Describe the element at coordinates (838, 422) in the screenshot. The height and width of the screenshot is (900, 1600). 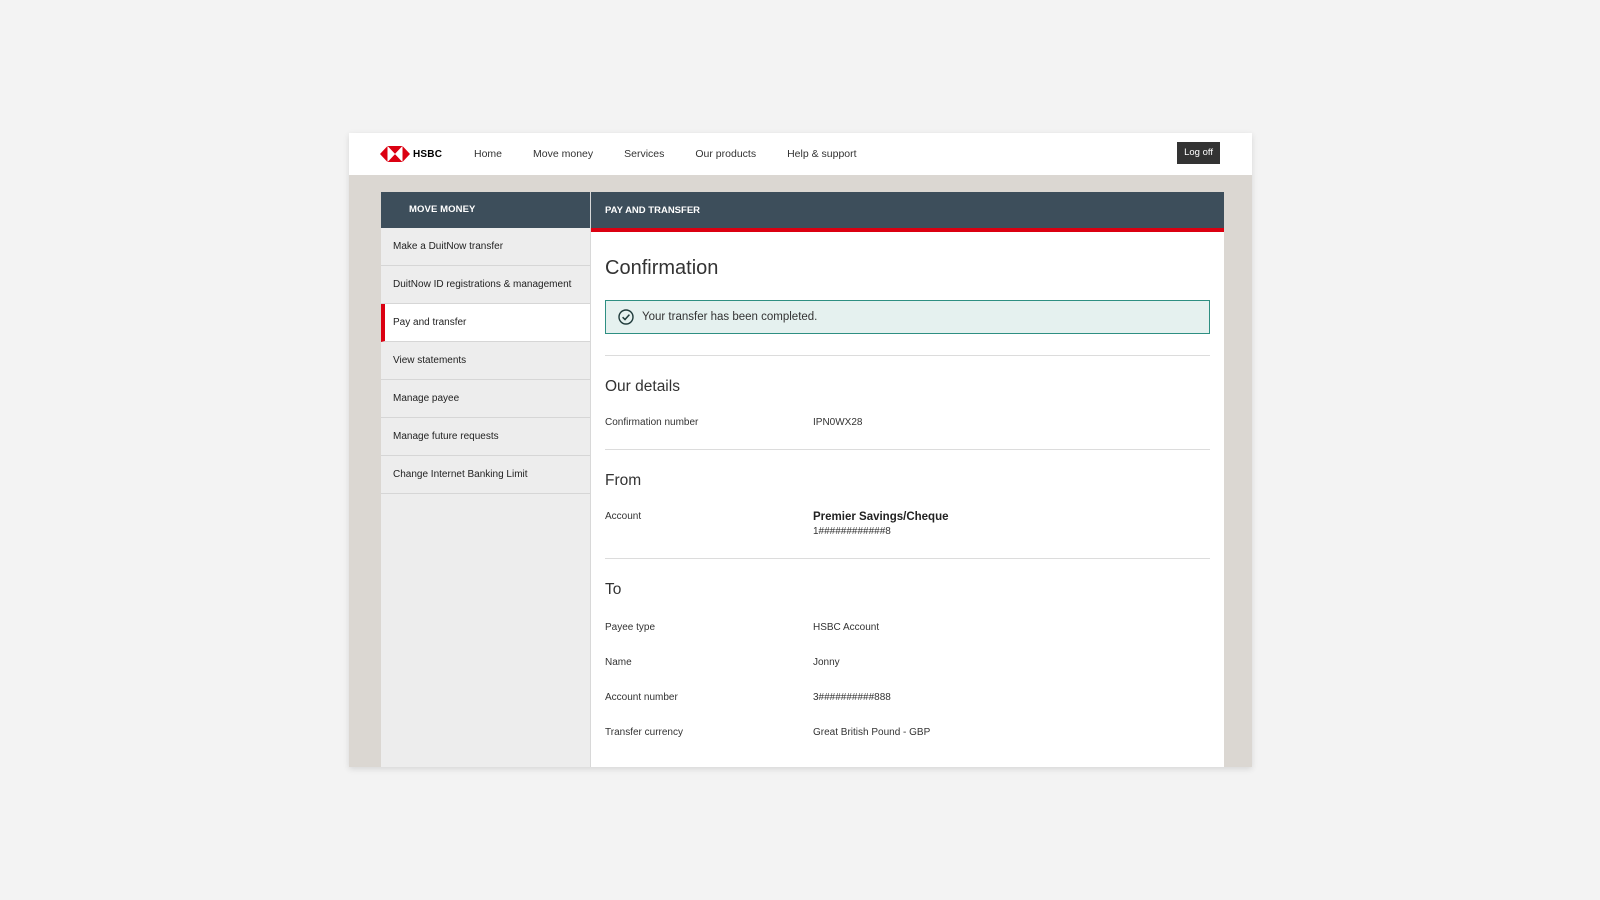
I see `confirmation-number-value: IPN0WX28` at that location.